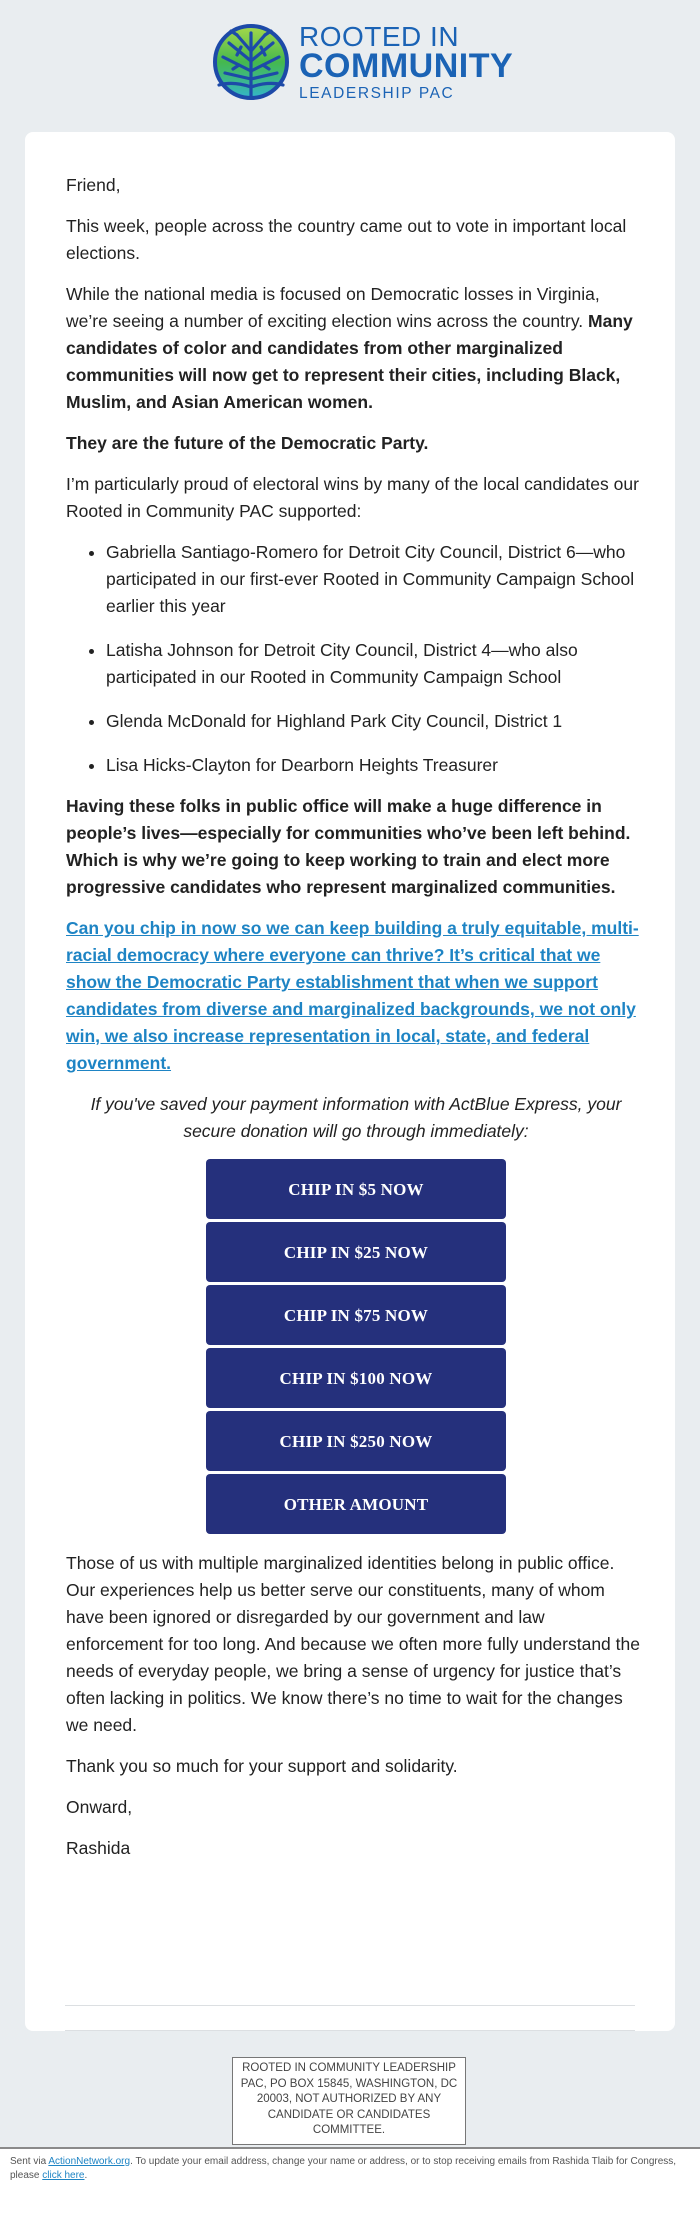 The height and width of the screenshot is (2231, 700). Describe the element at coordinates (63, 2175) in the screenshot. I see `unsubscribe-link: click here` at that location.